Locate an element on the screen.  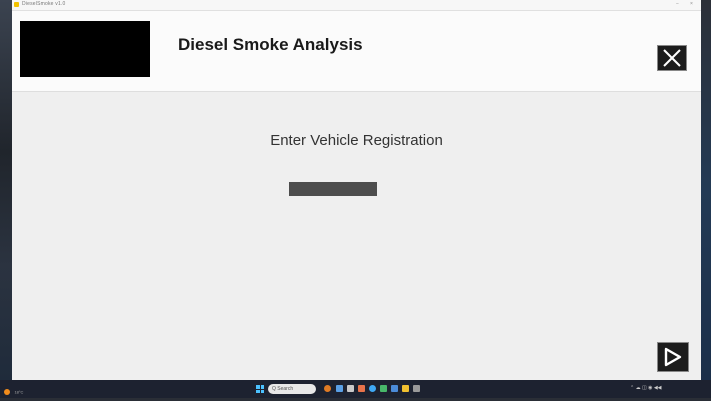
weather-icon is located at coordinates (7, 391).